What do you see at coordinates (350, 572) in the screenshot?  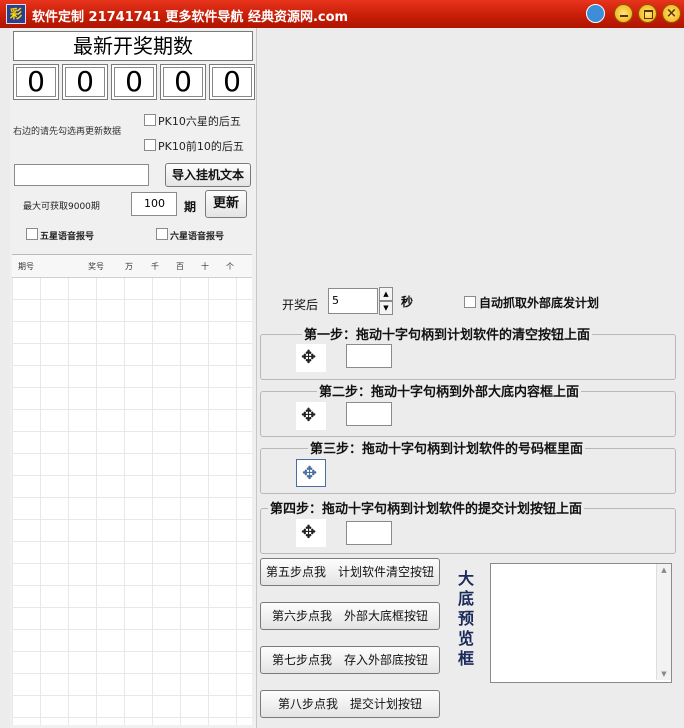 I see `step5-clear-button: 第五步点我 计划软件清空按钮` at bounding box center [350, 572].